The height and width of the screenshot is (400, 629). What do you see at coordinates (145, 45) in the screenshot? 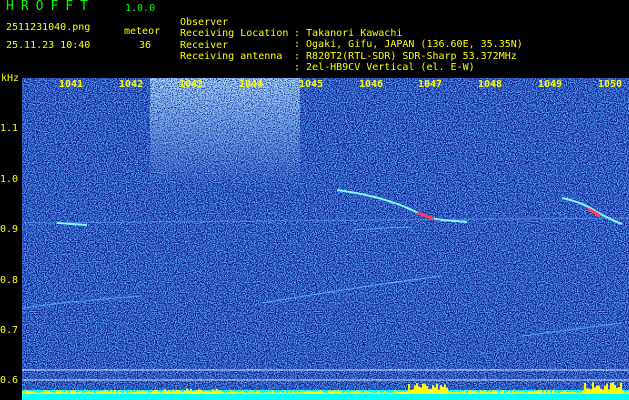
I see `meteor-count: 36` at bounding box center [145, 45].